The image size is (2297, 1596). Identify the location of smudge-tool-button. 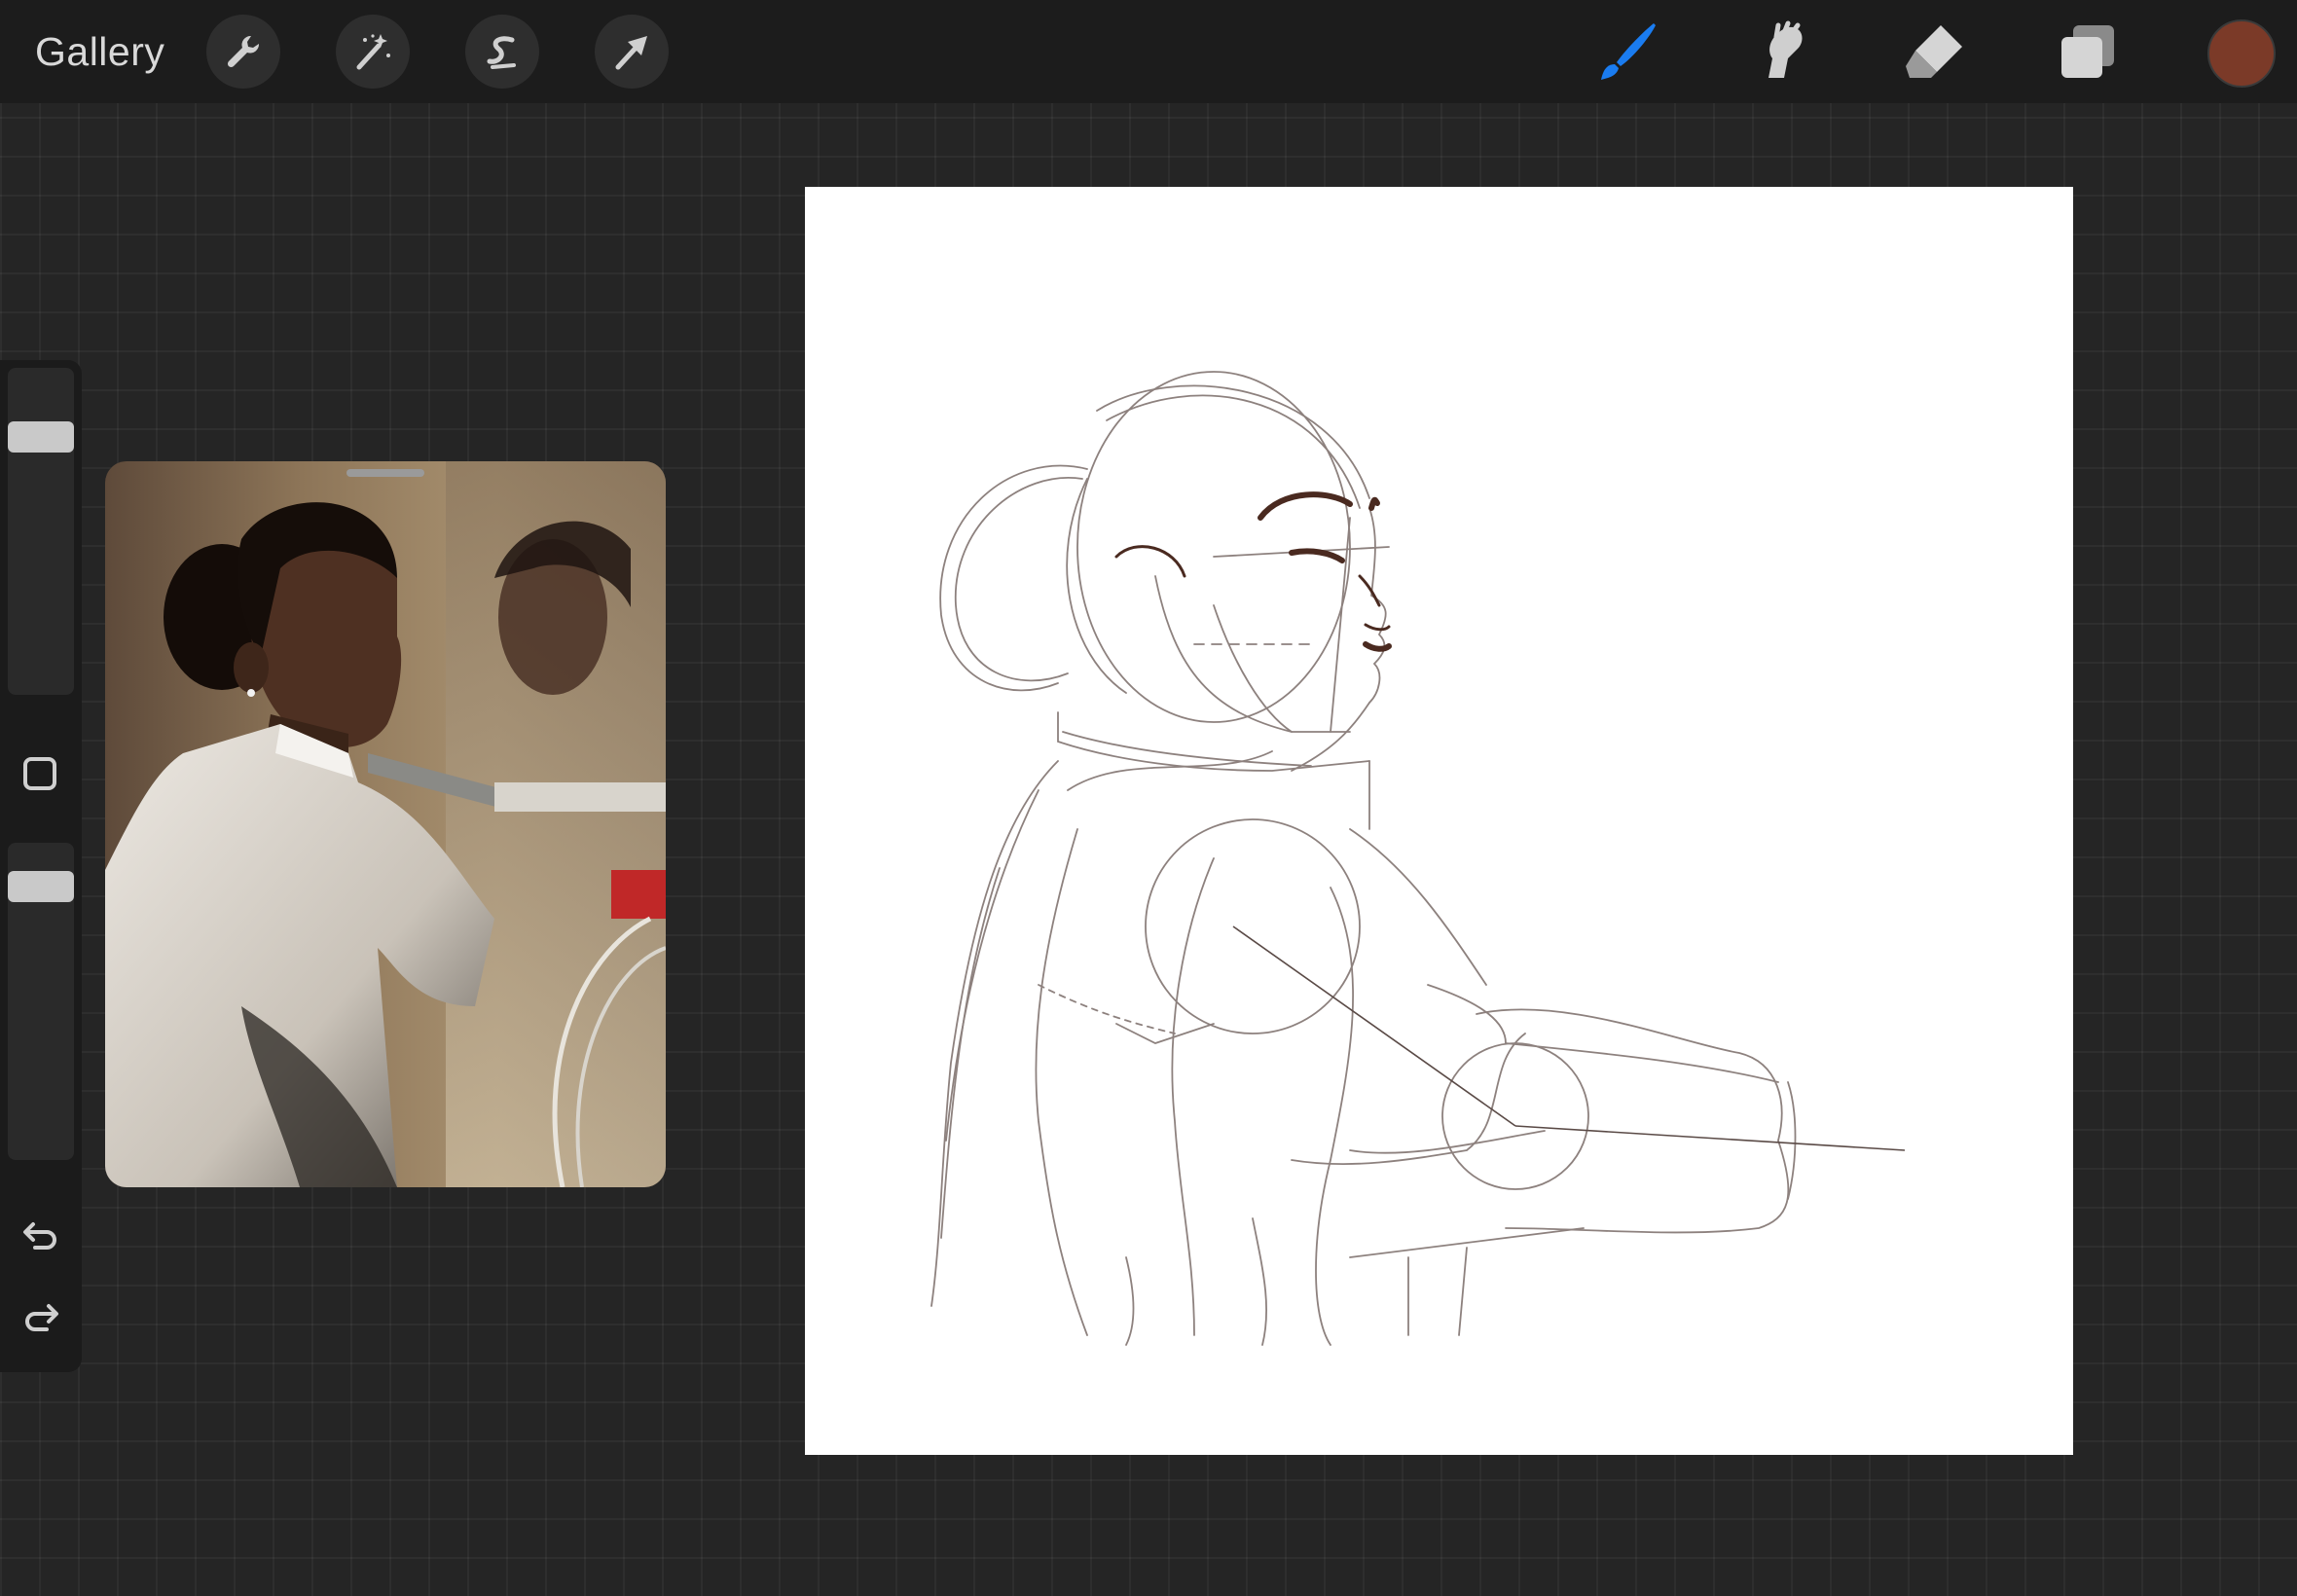
(1781, 52).